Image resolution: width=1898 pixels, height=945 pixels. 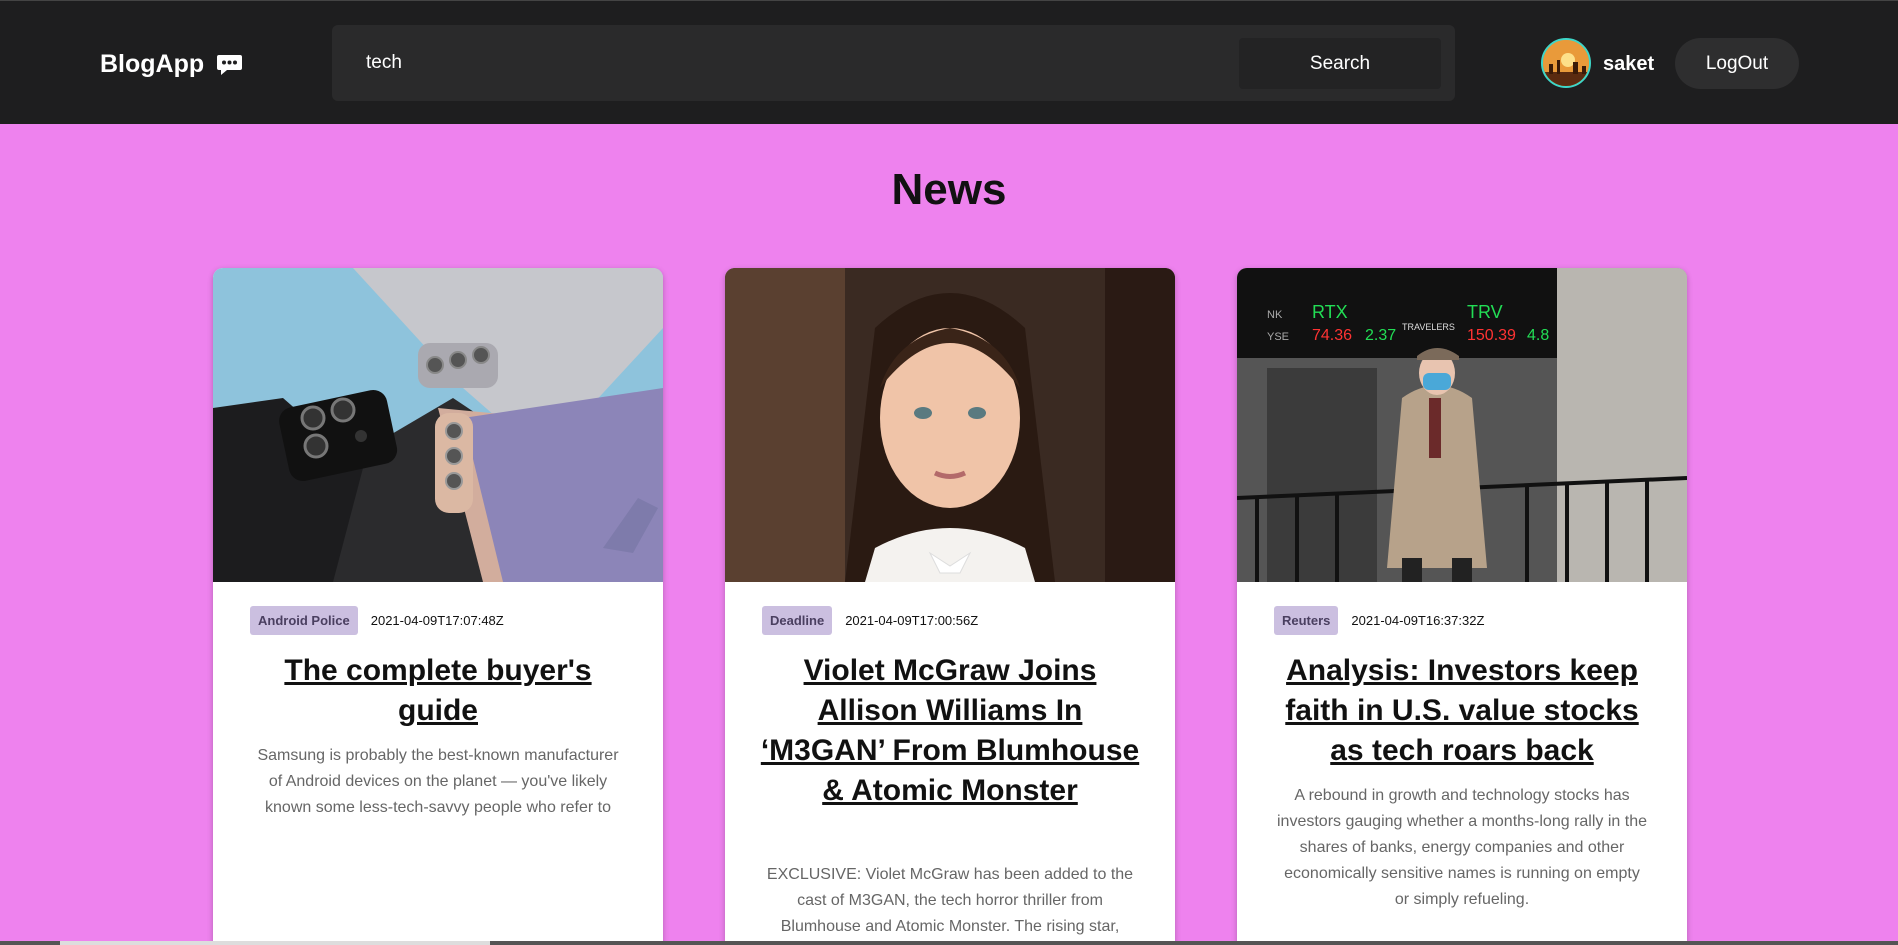 What do you see at coordinates (1628, 64) in the screenshot?
I see `username: saket` at bounding box center [1628, 64].